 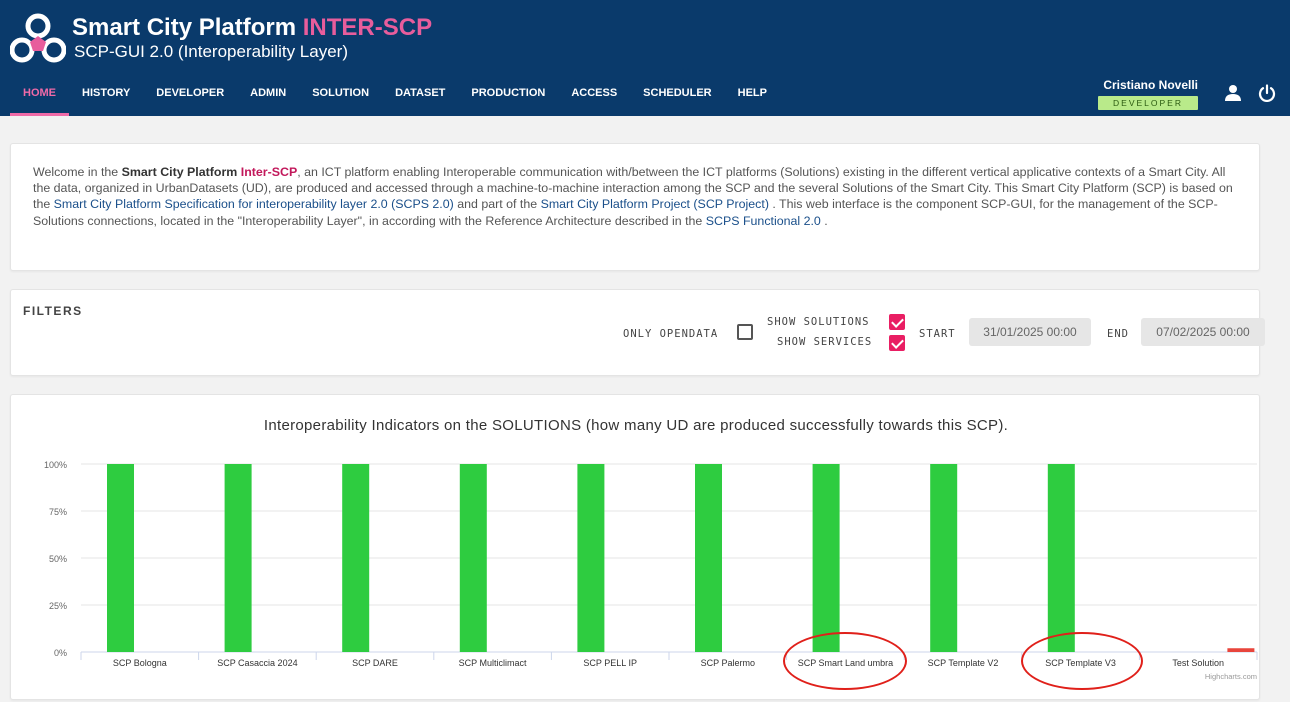 What do you see at coordinates (420, 98) in the screenshot?
I see `nav-dataset: DATASET` at bounding box center [420, 98].